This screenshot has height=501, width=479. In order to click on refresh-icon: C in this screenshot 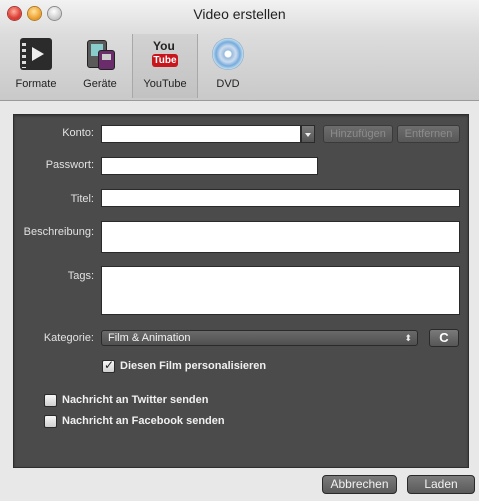, I will do `click(444, 337)`.